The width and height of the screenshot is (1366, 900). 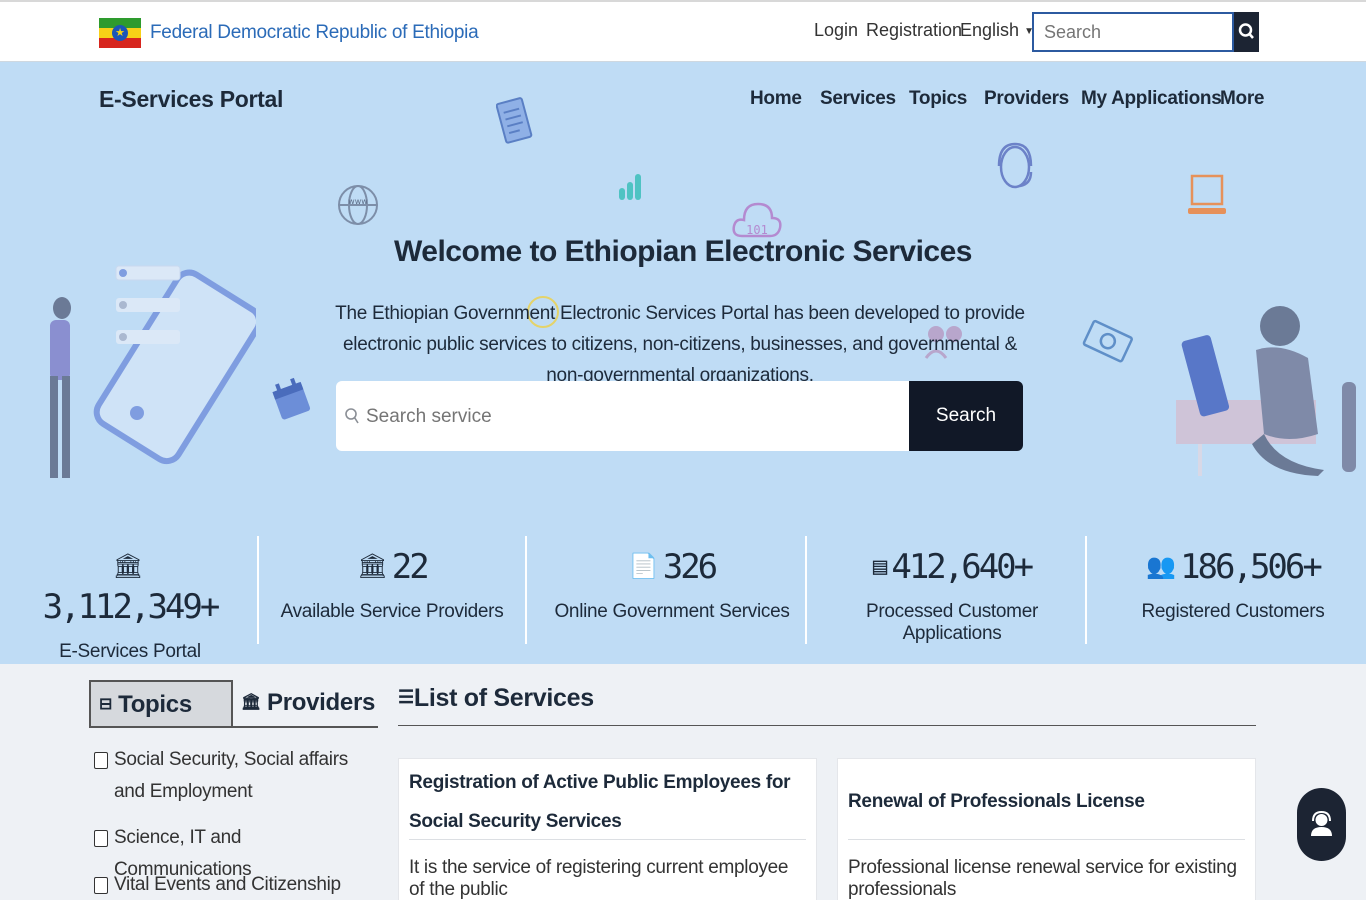 I want to click on top-search-button, so click(x=1246, y=32).